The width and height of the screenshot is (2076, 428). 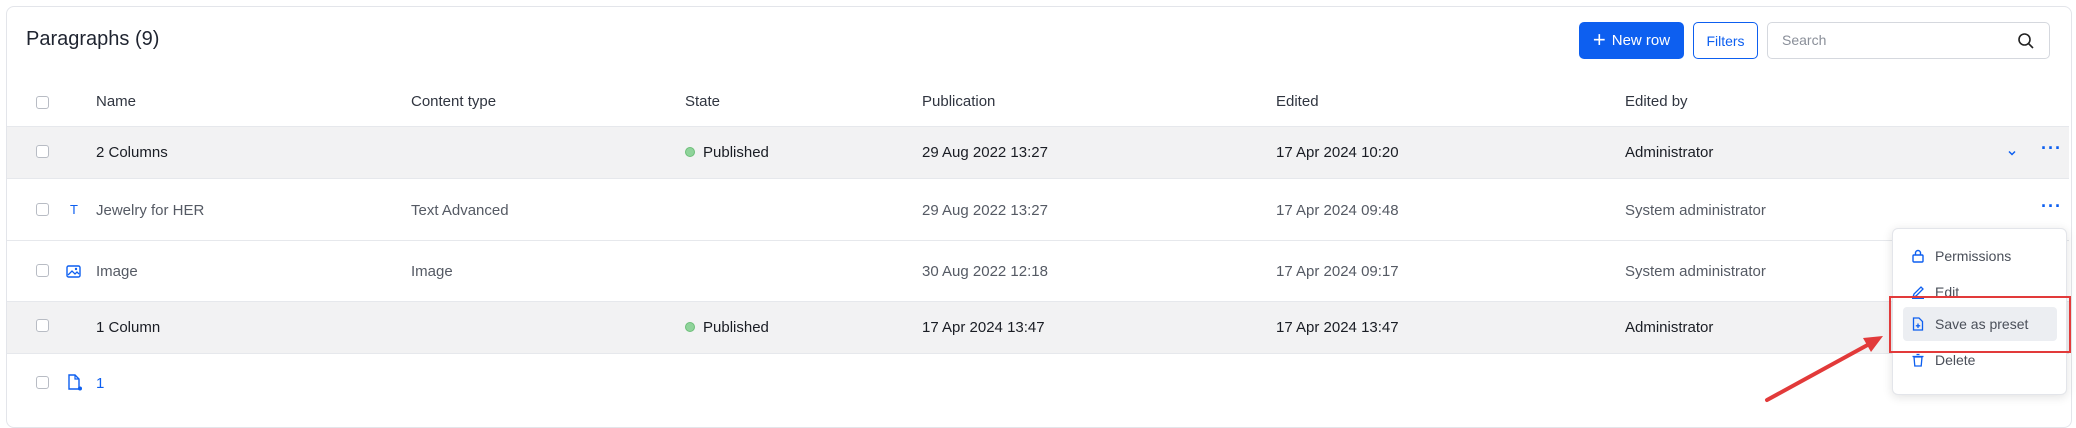 What do you see at coordinates (1337, 327) in the screenshot?
I see `row-edited: 17 Apr 2024 13:47` at bounding box center [1337, 327].